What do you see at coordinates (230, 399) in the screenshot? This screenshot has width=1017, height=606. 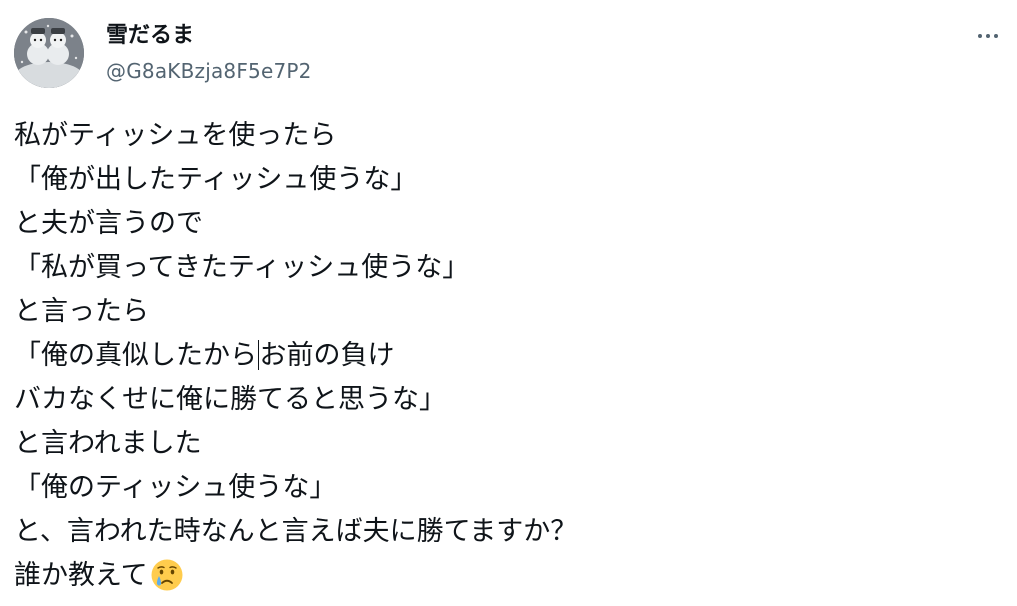 I see `tweet-line: バカなくせに俺に勝てると思うな」` at bounding box center [230, 399].